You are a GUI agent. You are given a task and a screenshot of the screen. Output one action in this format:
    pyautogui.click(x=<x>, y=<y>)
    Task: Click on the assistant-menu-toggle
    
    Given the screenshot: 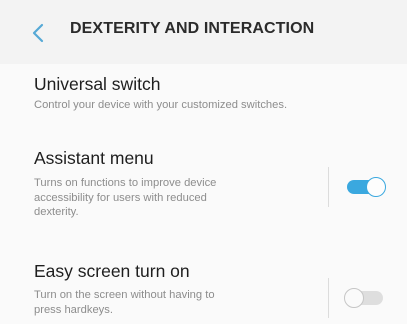 What is the action you would take?
    pyautogui.click(x=366, y=187)
    